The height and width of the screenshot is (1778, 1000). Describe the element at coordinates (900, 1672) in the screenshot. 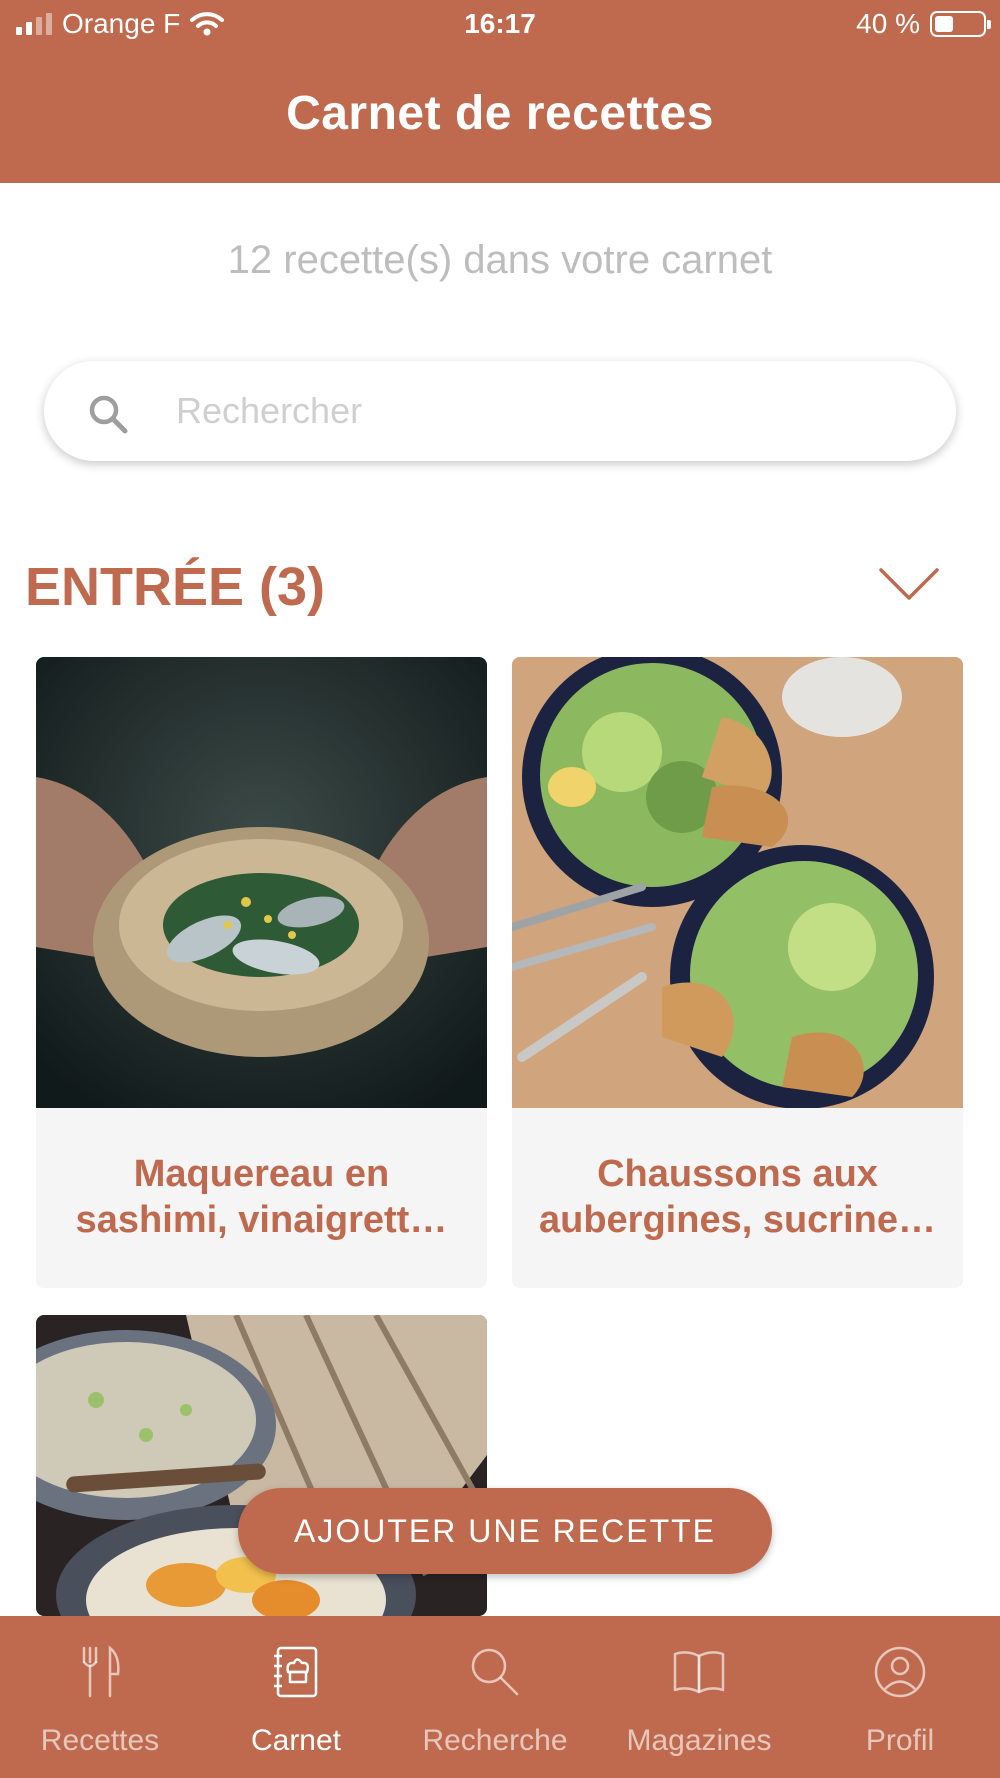

I see `profile-icon` at that location.